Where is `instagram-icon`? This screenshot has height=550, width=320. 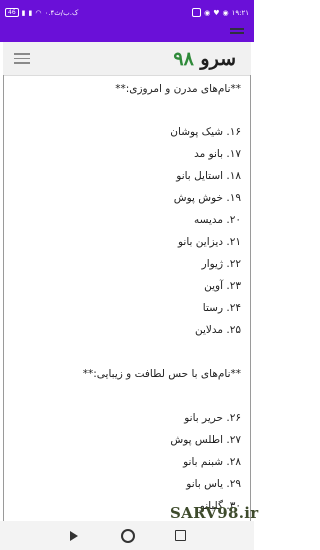
instagram-icon is located at coordinates (197, 12).